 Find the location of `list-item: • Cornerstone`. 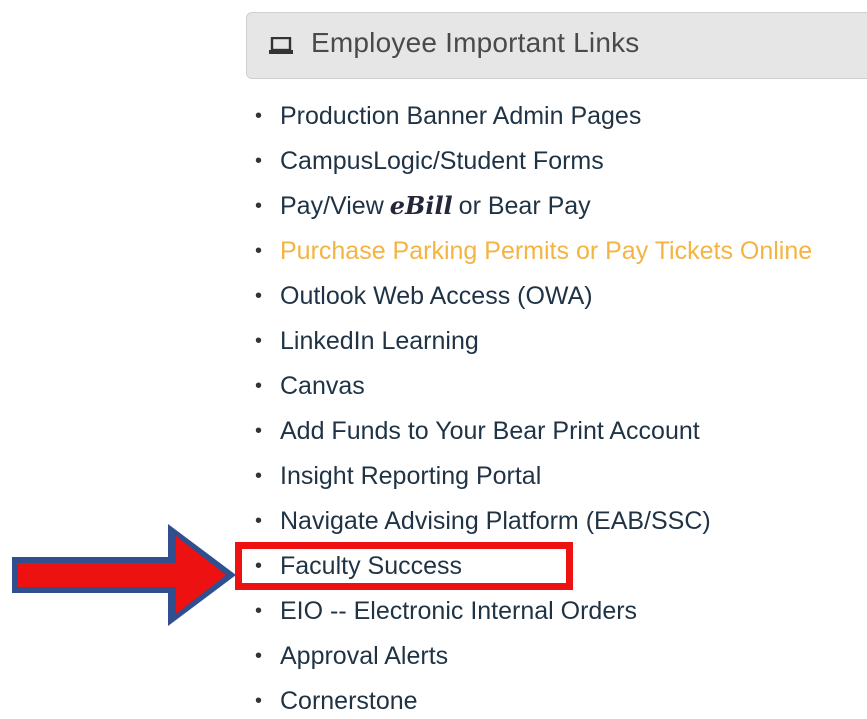

list-item: • Cornerstone is located at coordinates (336, 701).